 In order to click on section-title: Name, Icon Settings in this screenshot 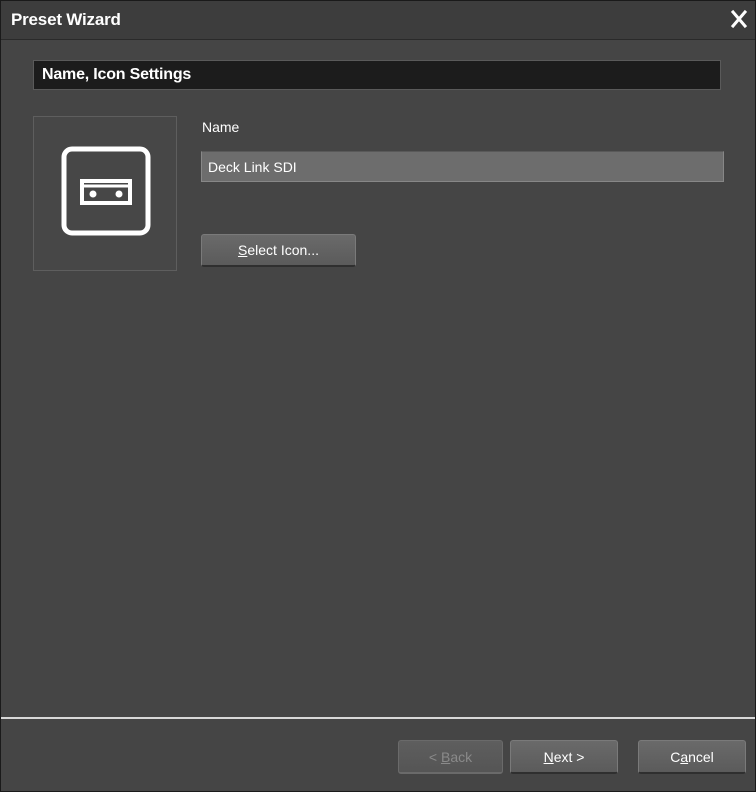, I will do `click(117, 74)`.